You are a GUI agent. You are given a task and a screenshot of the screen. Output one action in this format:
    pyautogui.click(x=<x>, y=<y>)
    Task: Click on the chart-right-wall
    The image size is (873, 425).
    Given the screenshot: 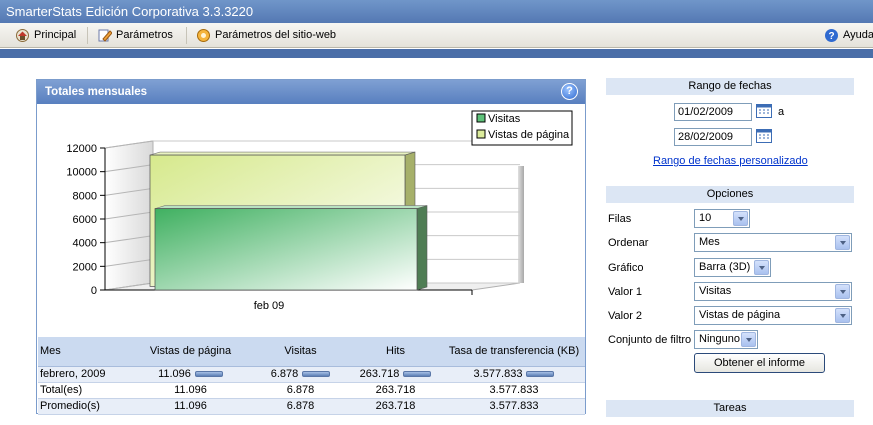 What is the action you would take?
    pyautogui.click(x=521, y=224)
    